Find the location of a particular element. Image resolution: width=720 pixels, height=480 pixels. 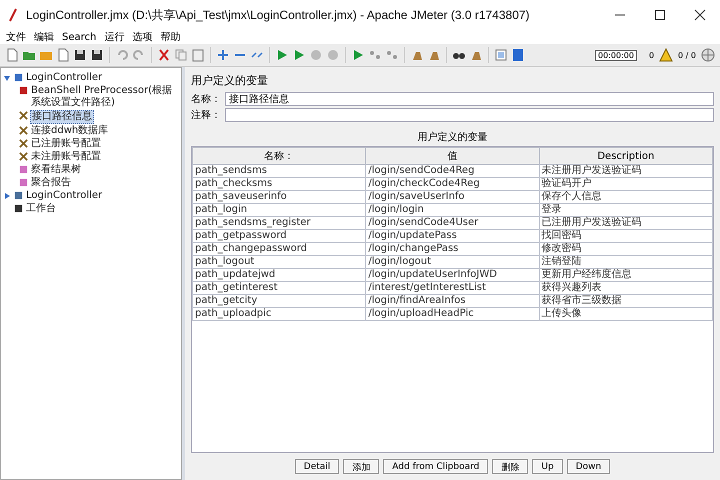

action-button: Detail is located at coordinates (317, 466).